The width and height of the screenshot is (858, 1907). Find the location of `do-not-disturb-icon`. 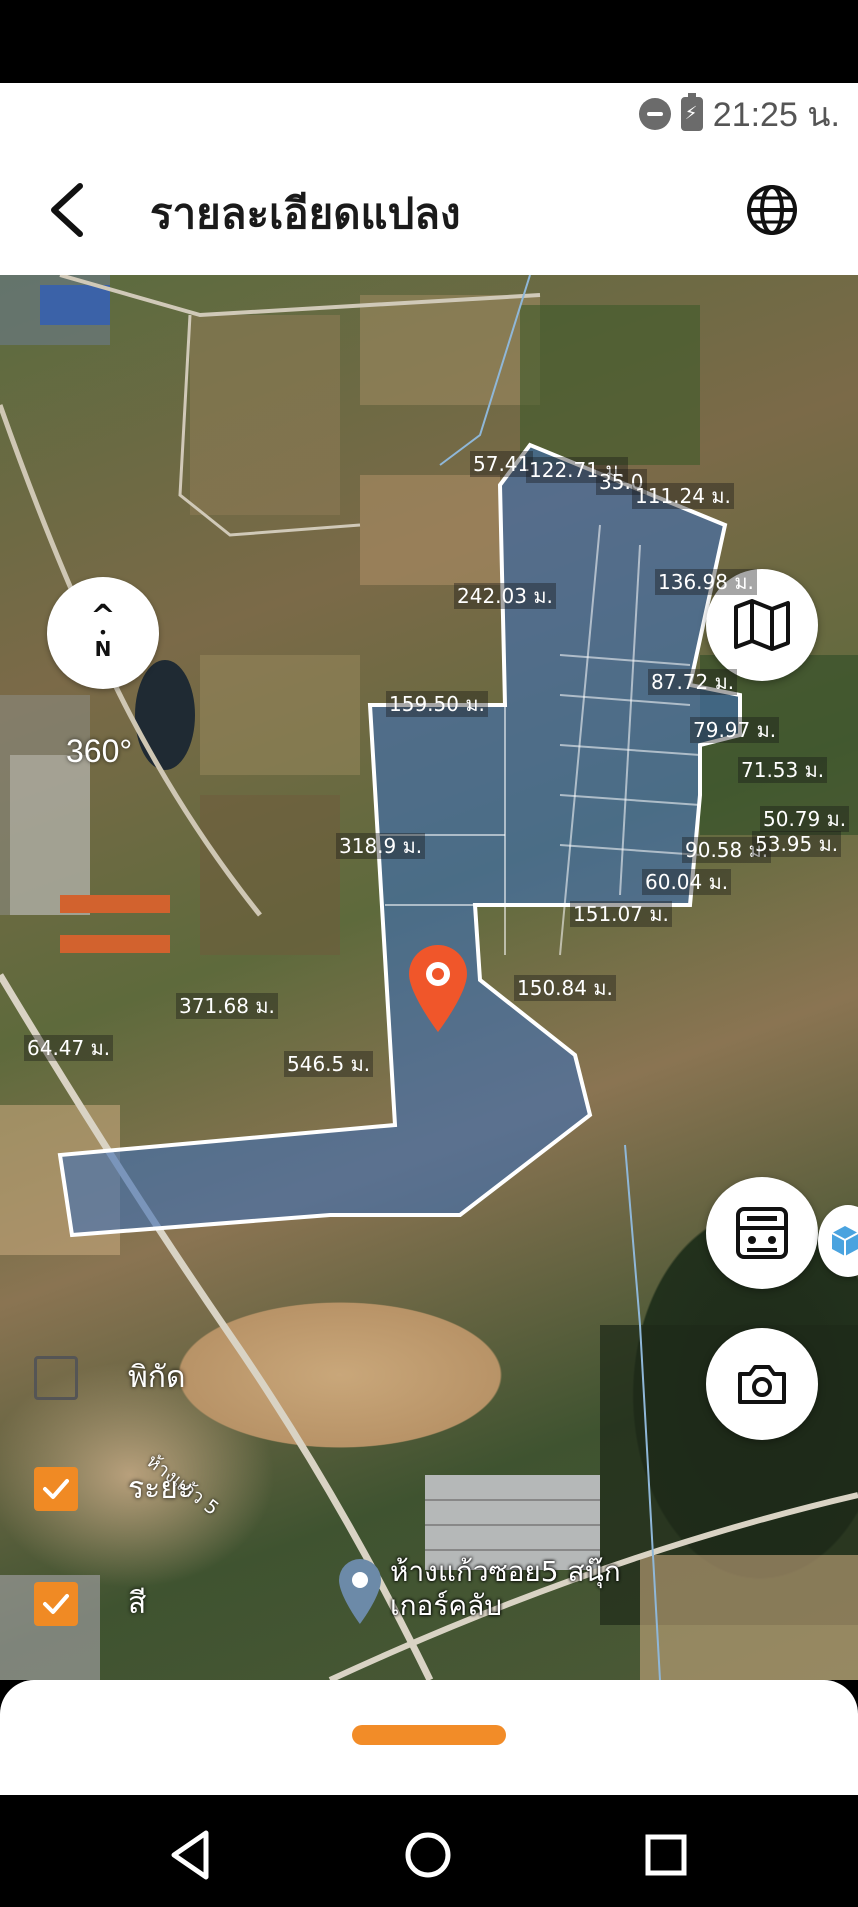

do-not-disturb-icon is located at coordinates (654, 114).